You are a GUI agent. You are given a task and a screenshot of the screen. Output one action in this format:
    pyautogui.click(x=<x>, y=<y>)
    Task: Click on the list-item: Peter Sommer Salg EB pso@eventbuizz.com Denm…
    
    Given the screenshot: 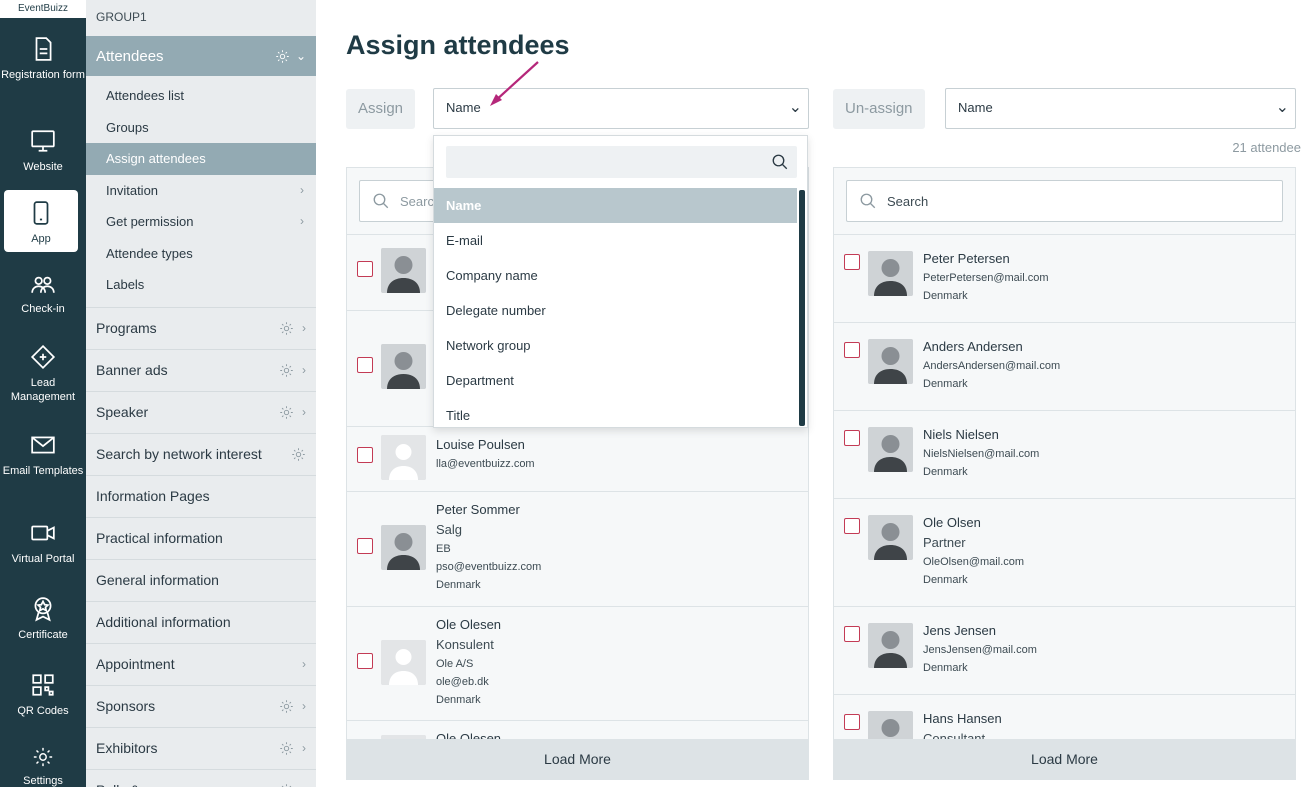 What is the action you would take?
    pyautogui.click(x=577, y=549)
    